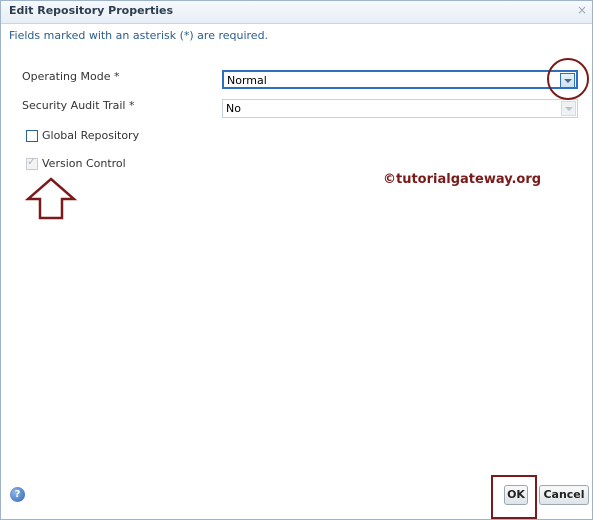  Describe the element at coordinates (90, 135) in the screenshot. I see `global-repository-label: Global Repository` at that location.